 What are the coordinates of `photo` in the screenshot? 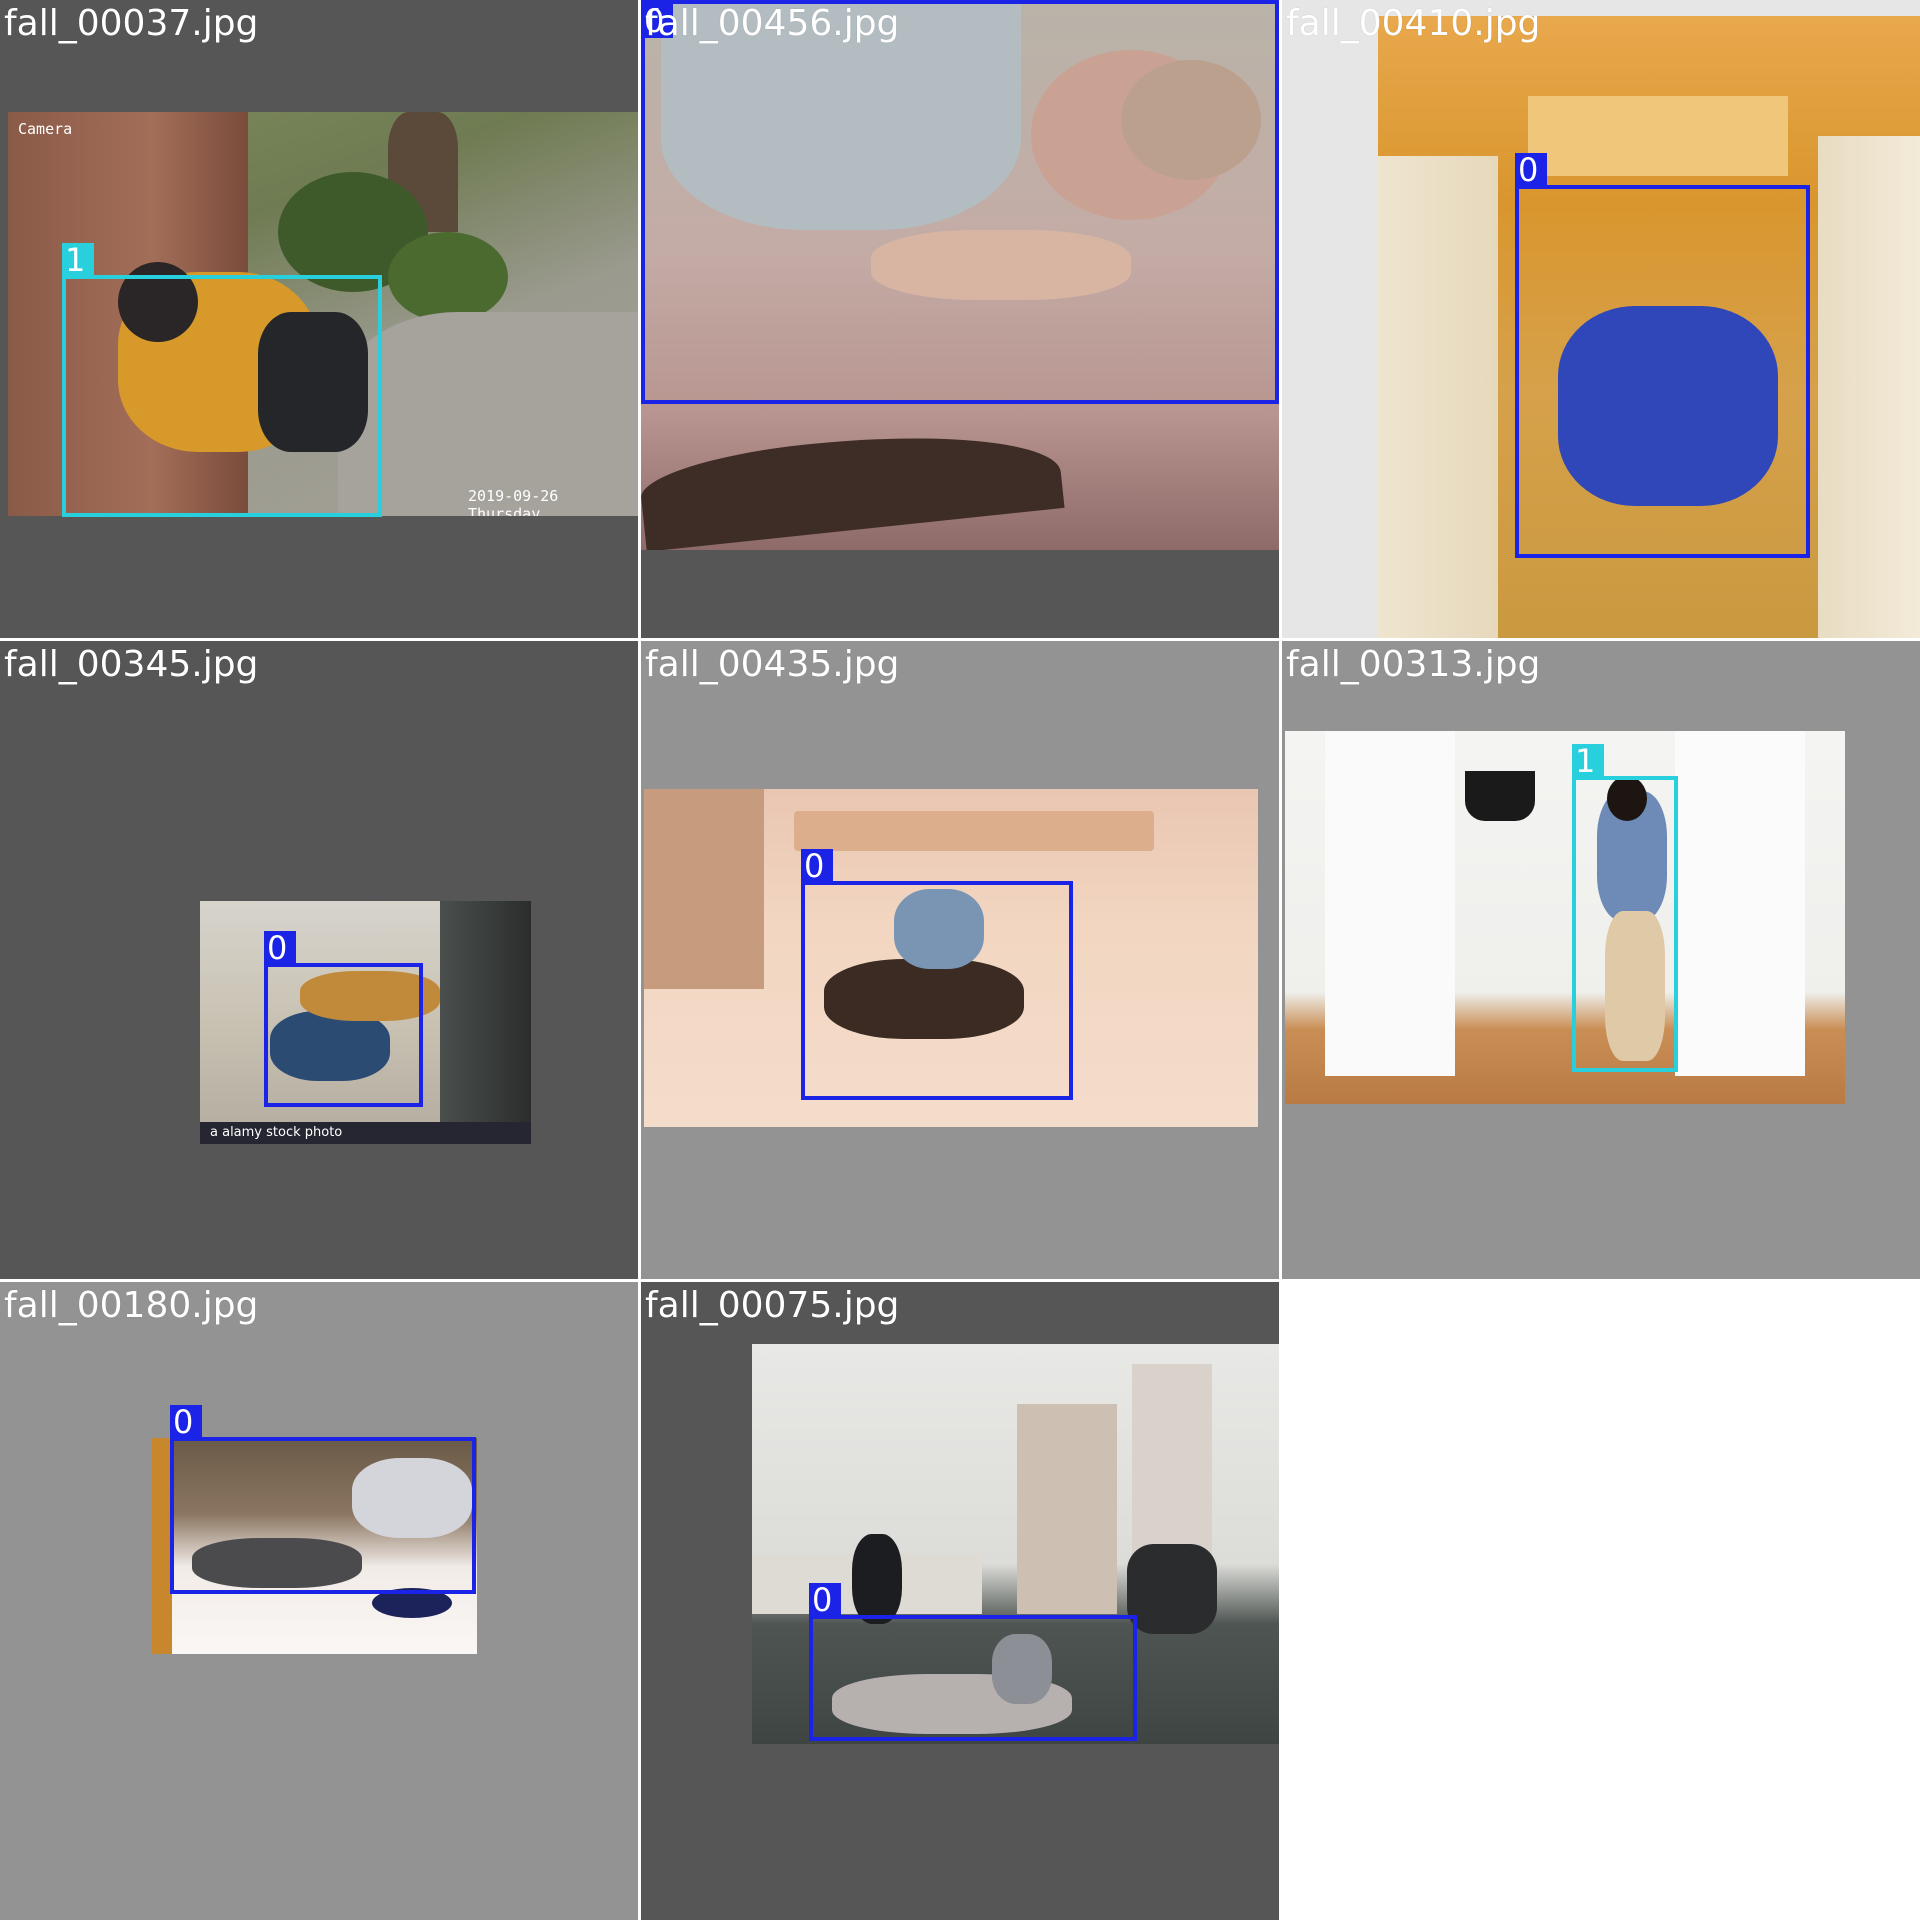 It's located at (1565, 917).